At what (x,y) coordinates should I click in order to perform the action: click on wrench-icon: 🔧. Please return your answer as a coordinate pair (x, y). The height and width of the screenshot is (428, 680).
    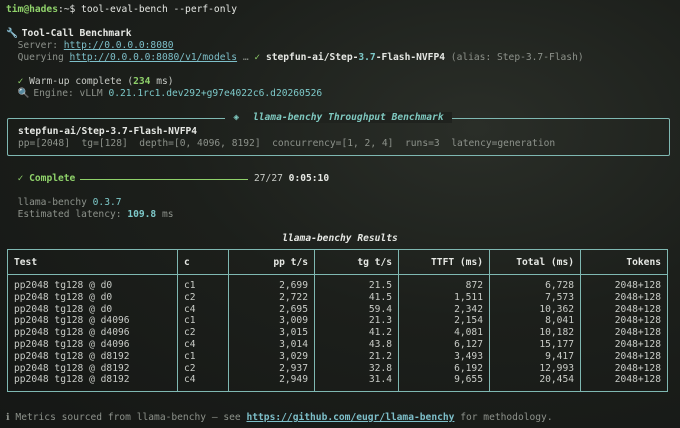
    Looking at the image, I should click on (12, 33).